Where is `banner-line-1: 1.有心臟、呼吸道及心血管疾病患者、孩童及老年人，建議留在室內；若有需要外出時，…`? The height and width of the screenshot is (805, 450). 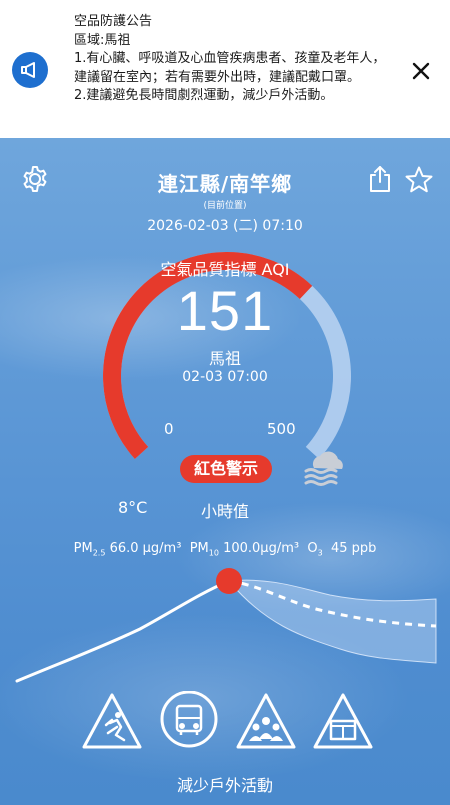
banner-line-1: 1.有心臟、呼吸道及心血管疾病患者、孩童及老年人，建議留在室內；若有需要外出時，… is located at coordinates (230, 68).